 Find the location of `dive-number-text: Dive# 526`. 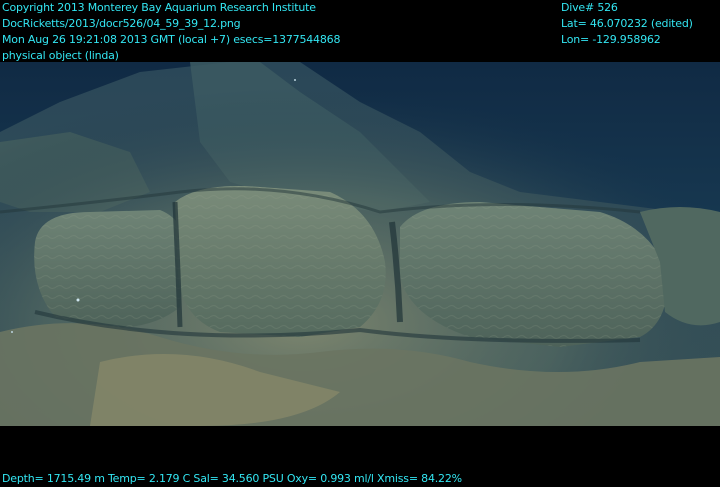

dive-number-text: Dive# 526 is located at coordinates (589, 7).